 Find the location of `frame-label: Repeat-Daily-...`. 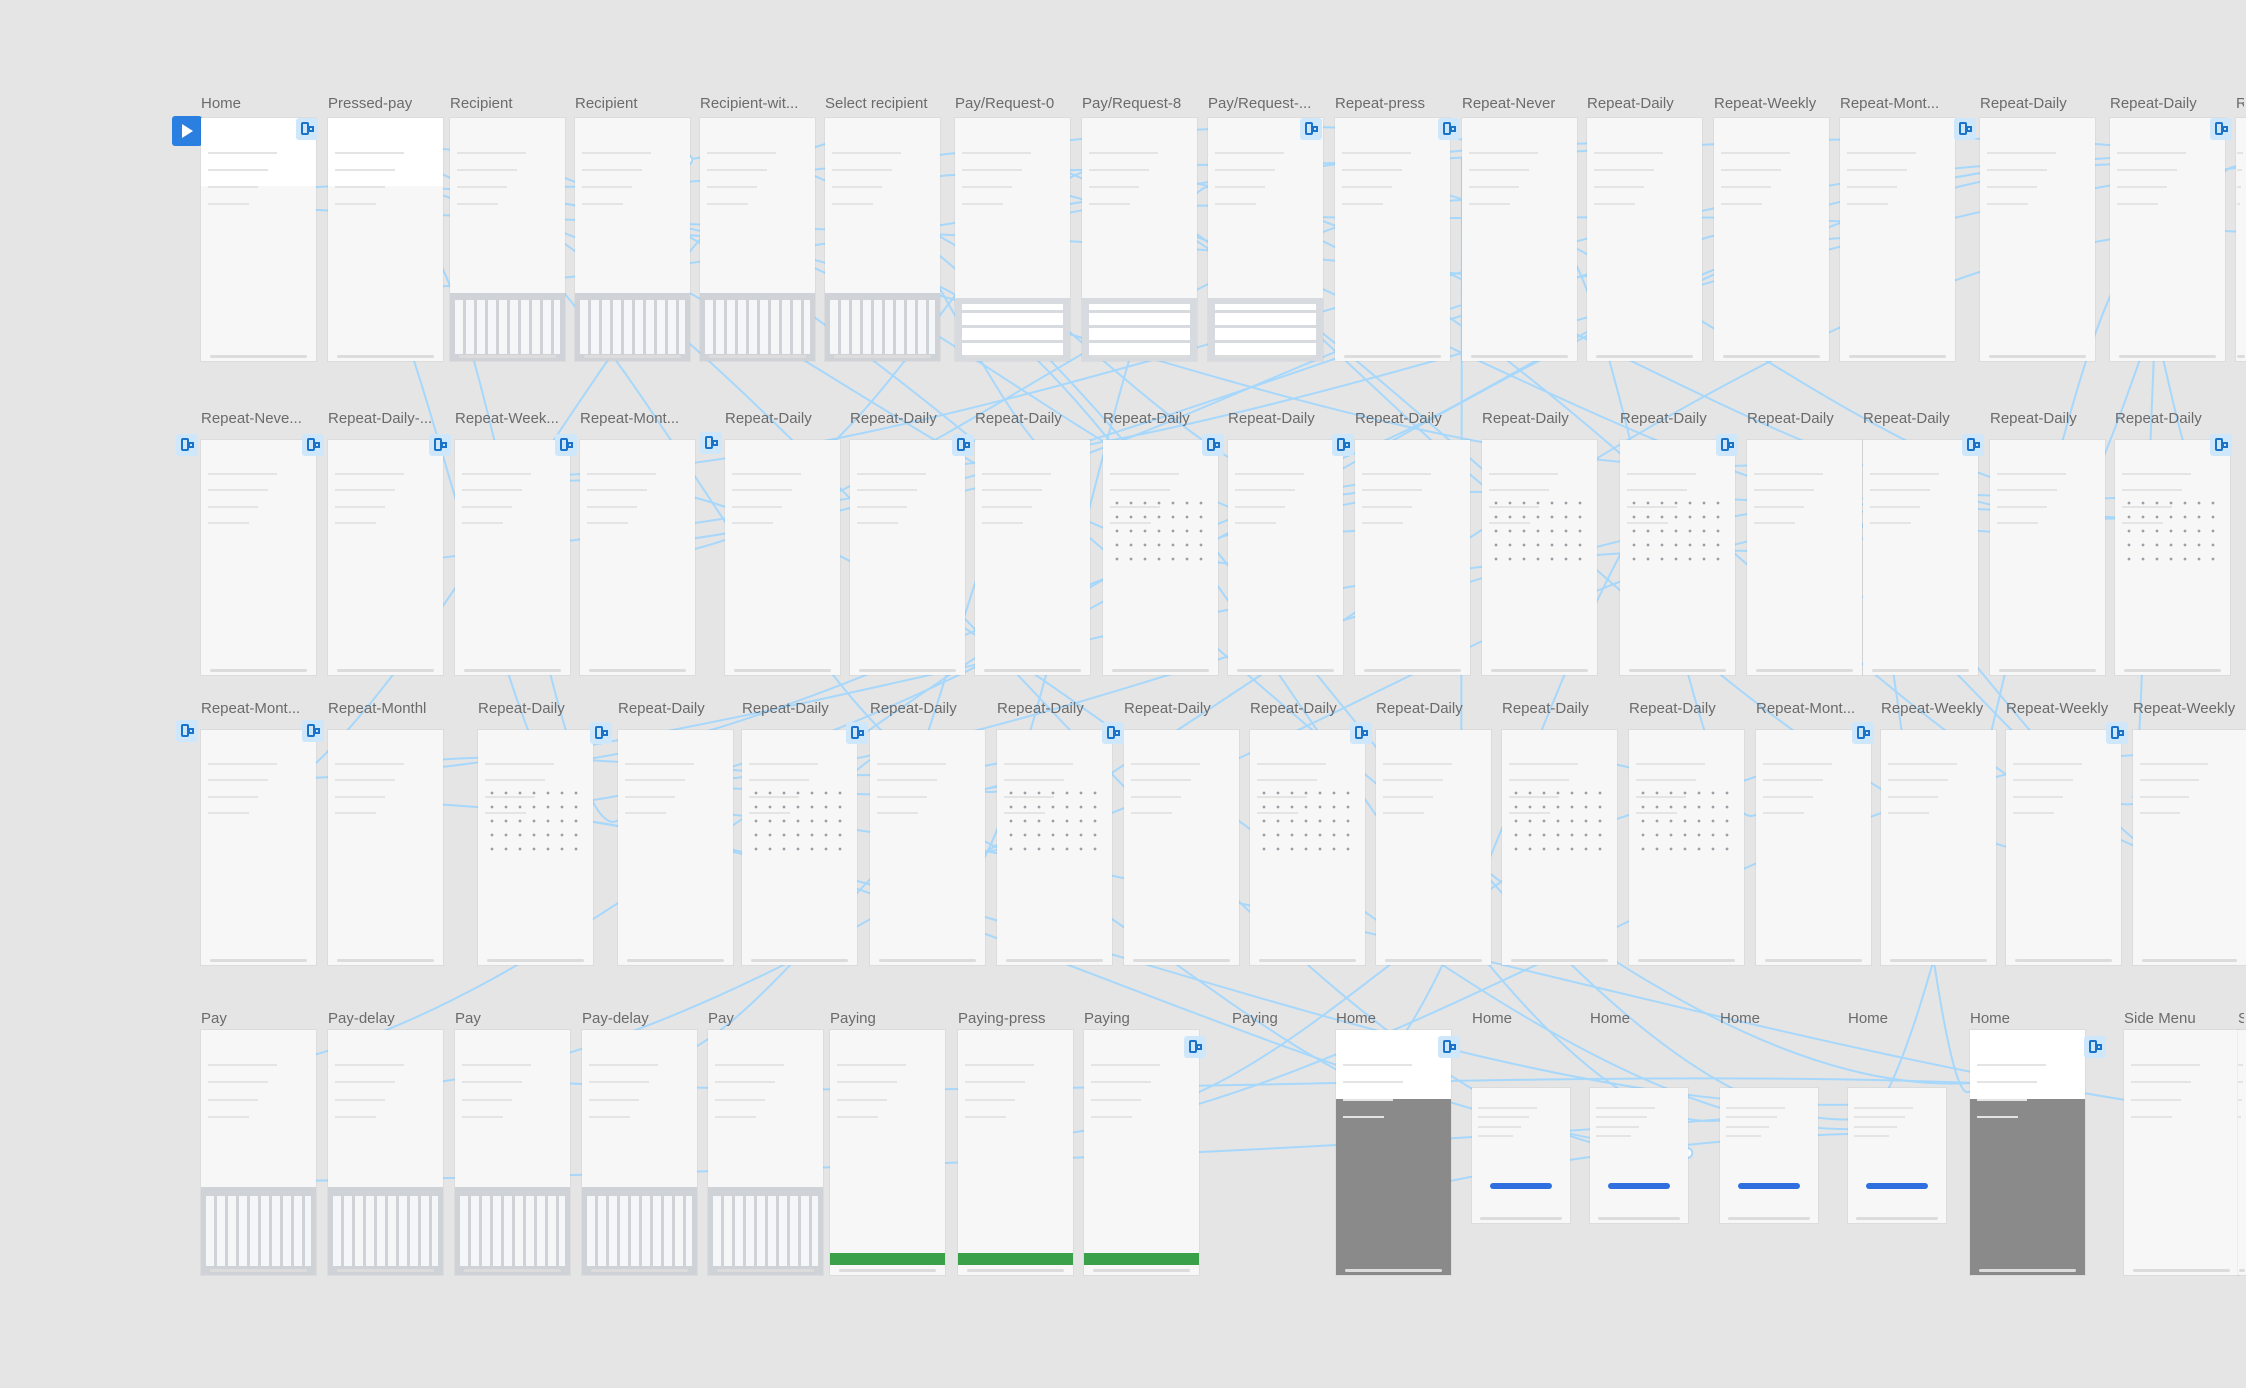

frame-label: Repeat-Daily-... is located at coordinates (380, 418).